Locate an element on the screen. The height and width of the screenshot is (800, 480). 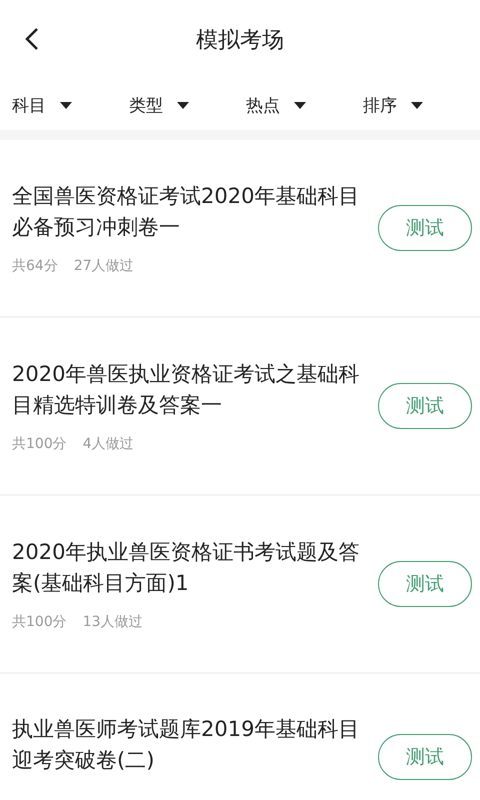
filter-dropdown: 科目 is located at coordinates (70, 105).